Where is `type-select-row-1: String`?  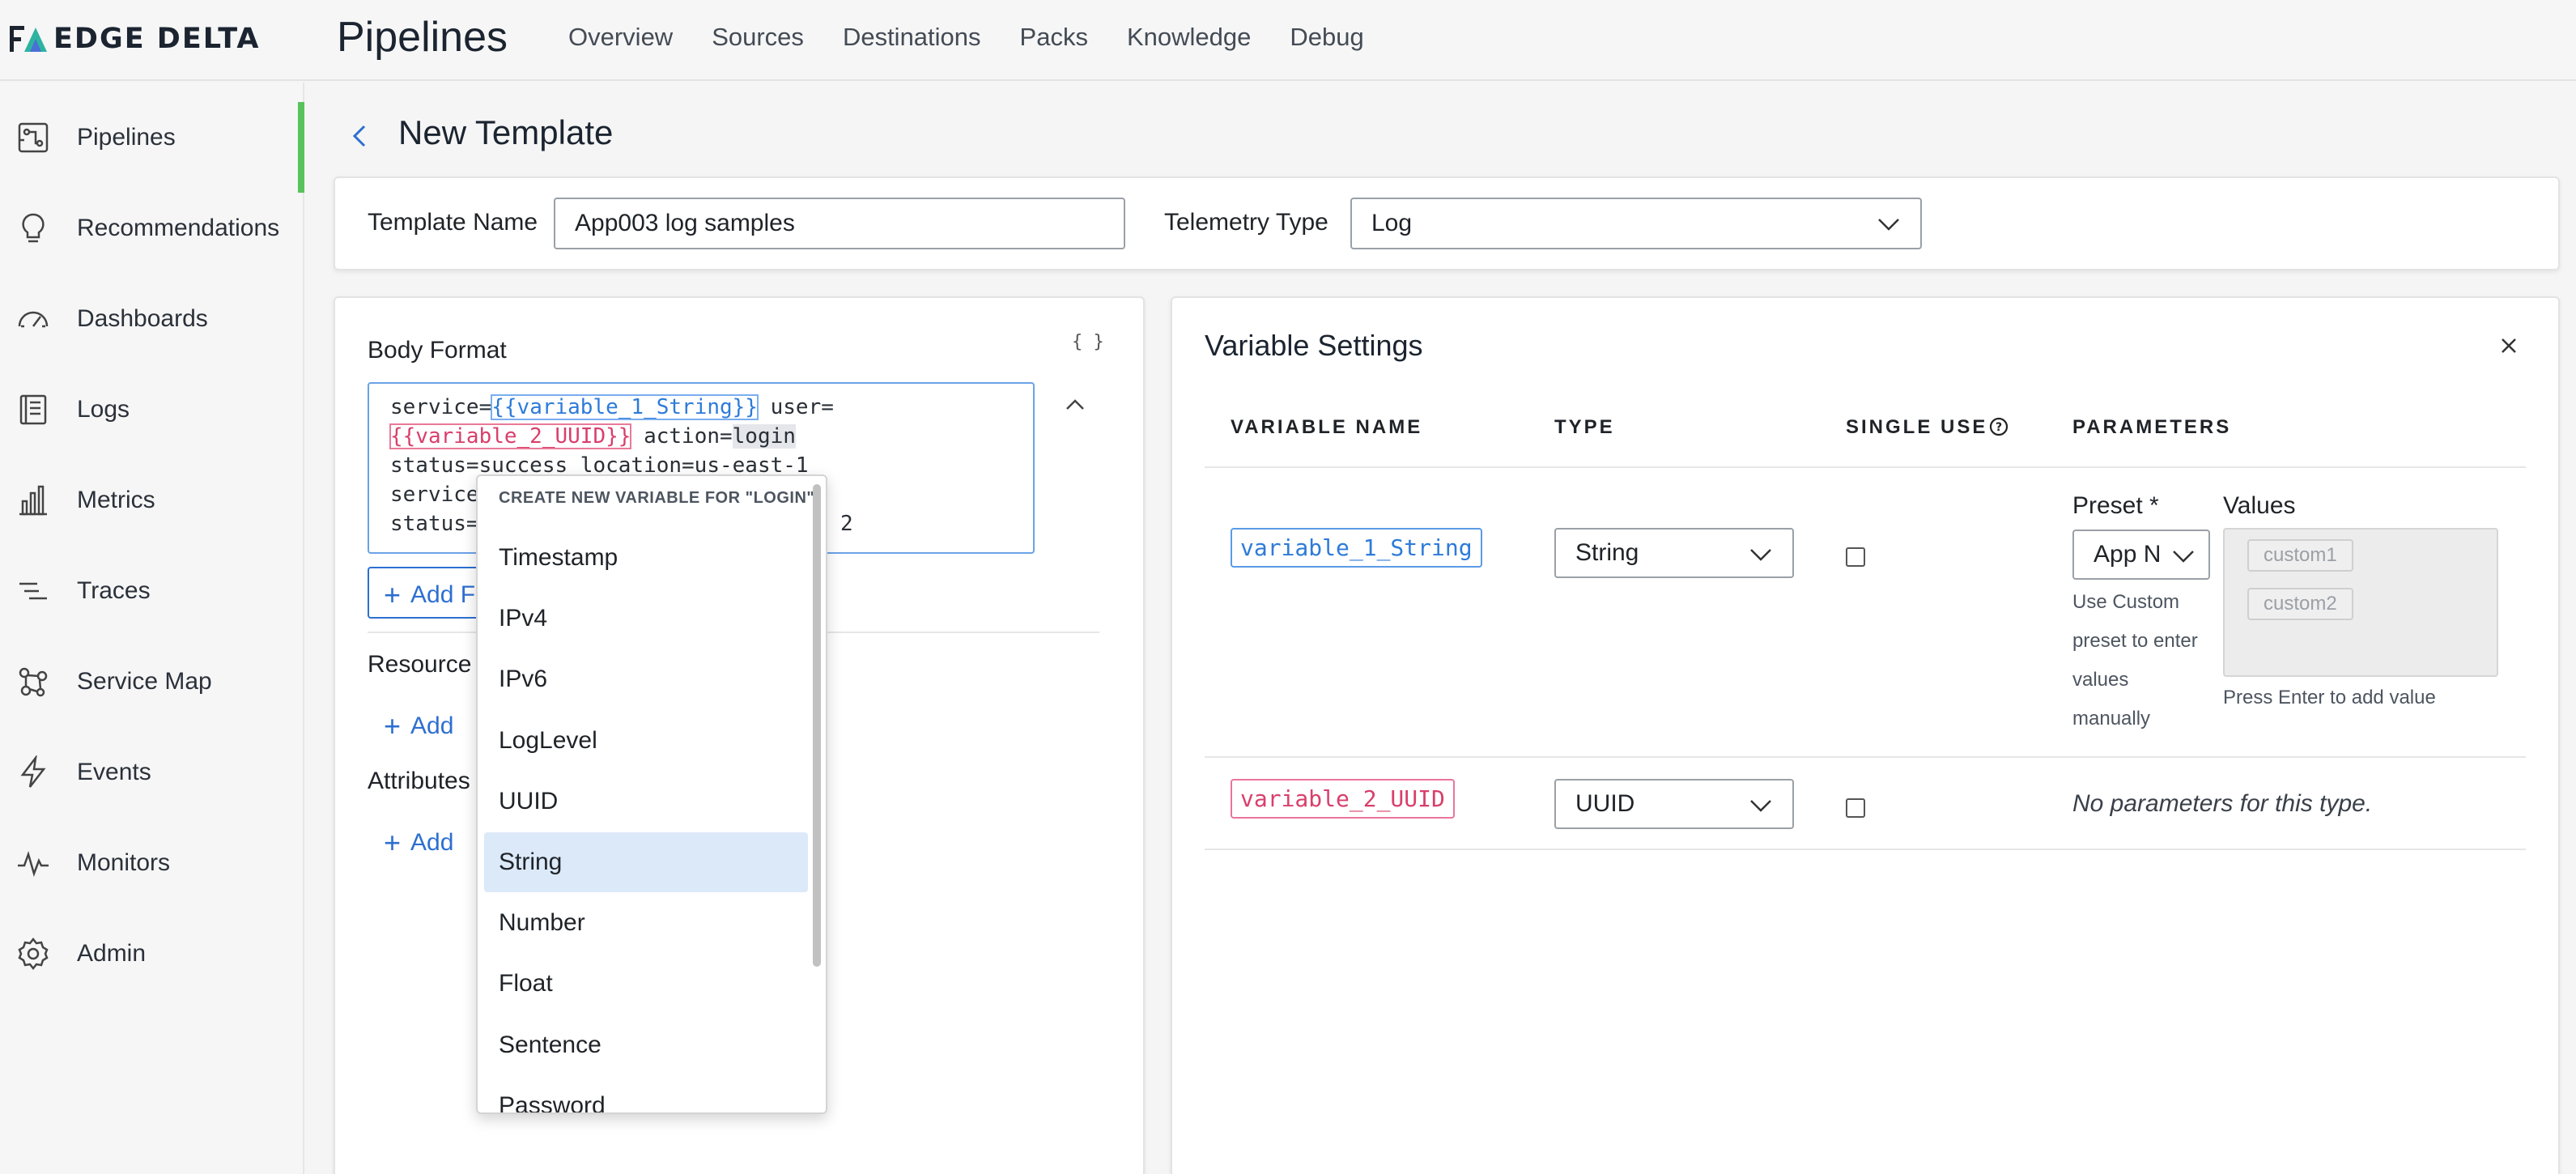
type-select-row-1: String is located at coordinates (1674, 553).